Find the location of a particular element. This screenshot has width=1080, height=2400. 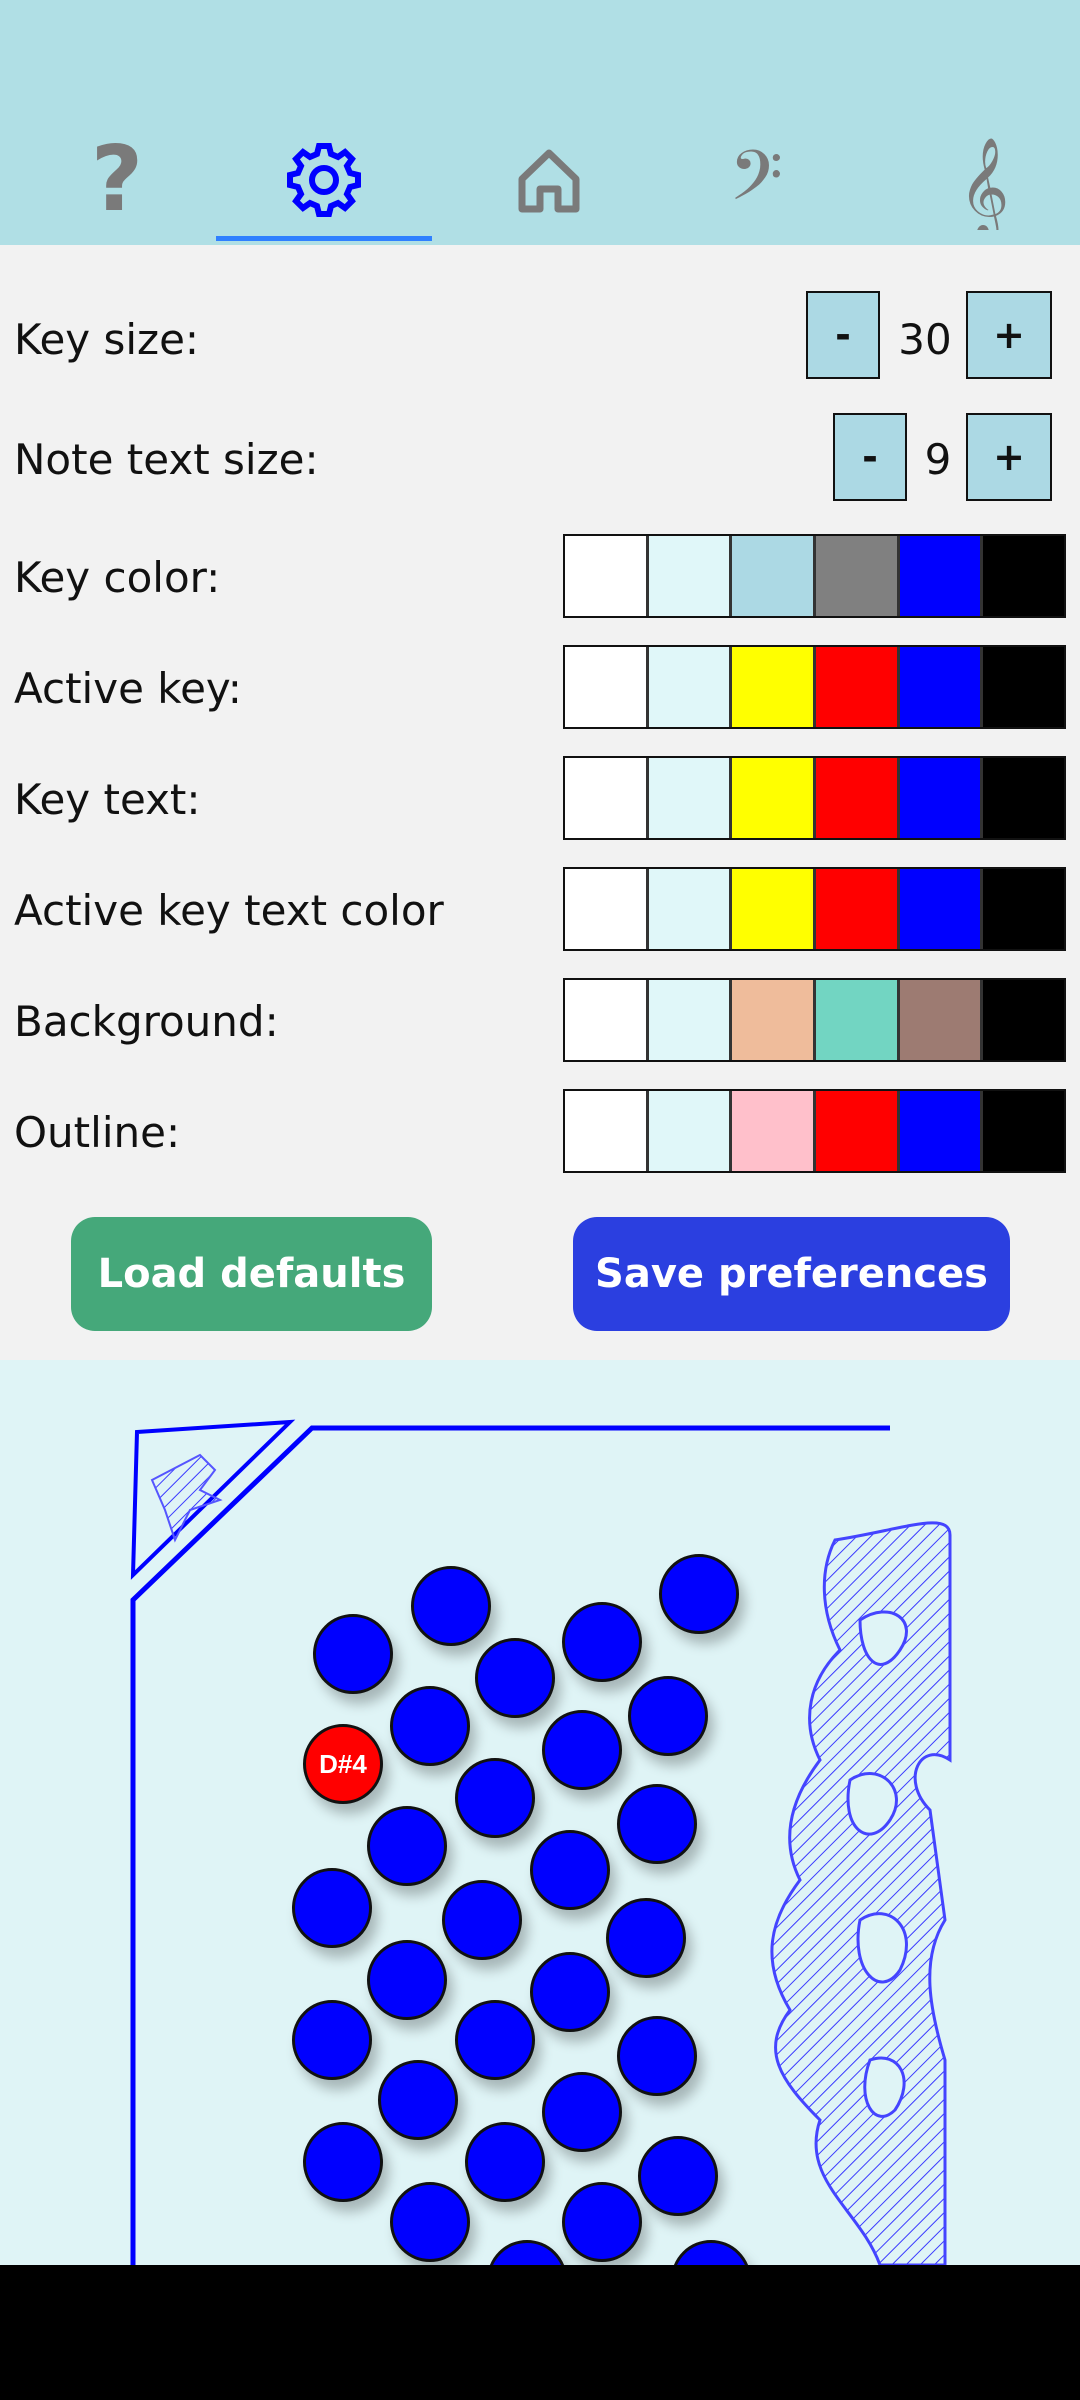

key-size-value: 30 is located at coordinates (925, 339).